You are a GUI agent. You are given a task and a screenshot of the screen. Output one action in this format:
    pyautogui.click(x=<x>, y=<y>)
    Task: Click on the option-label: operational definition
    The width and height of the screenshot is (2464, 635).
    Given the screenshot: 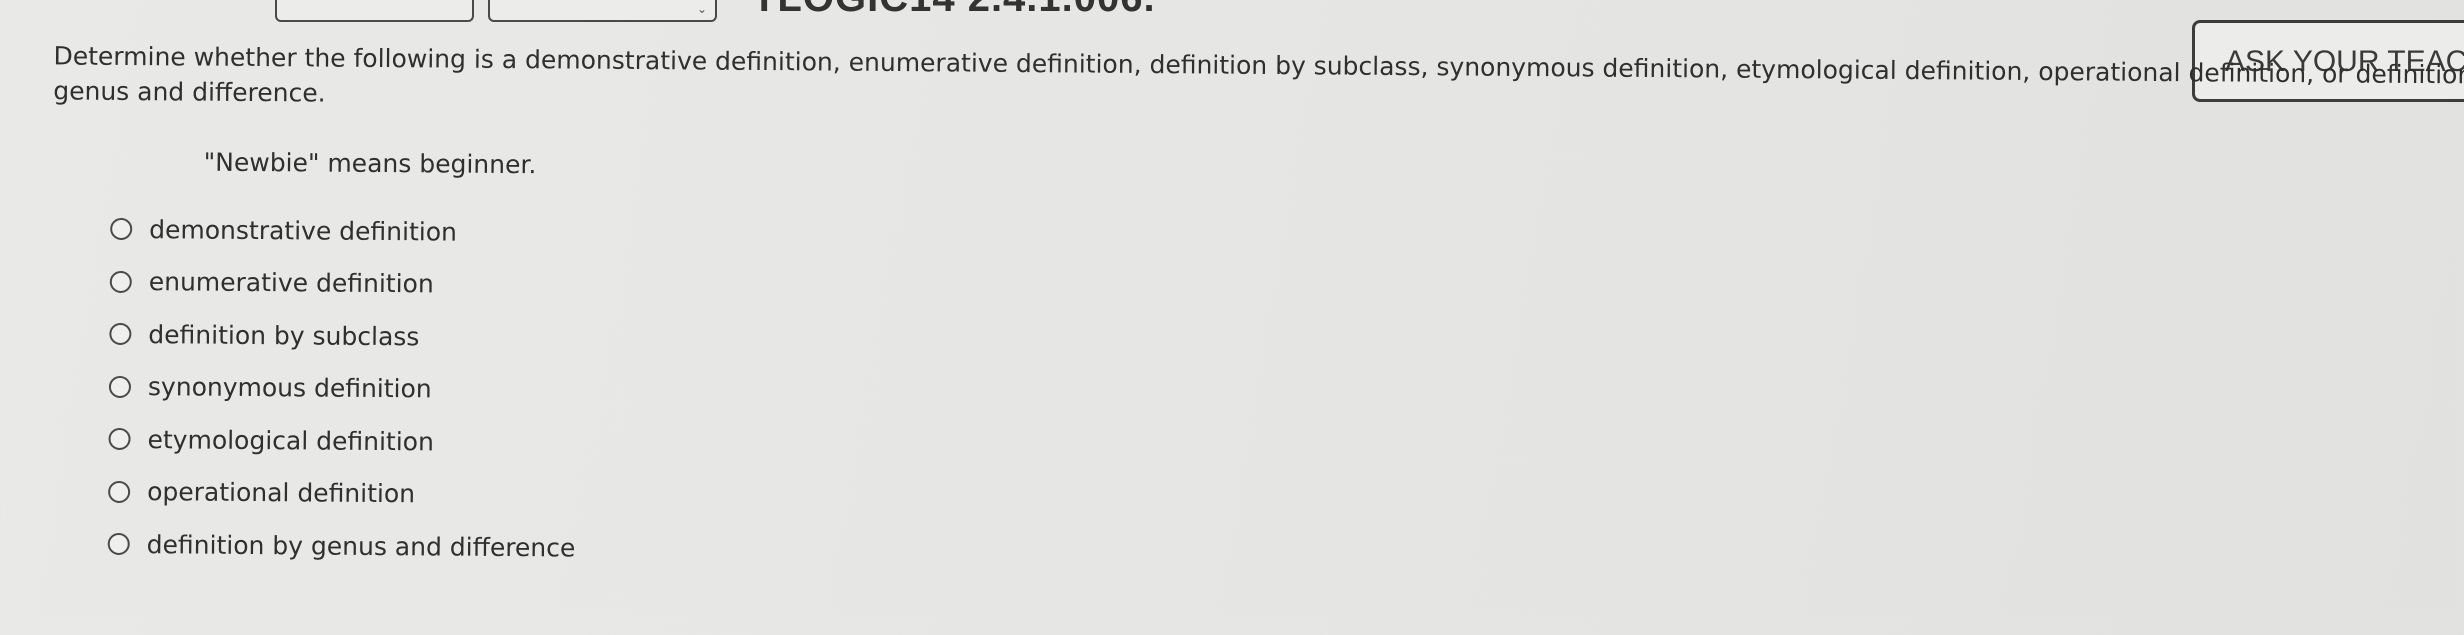 What is the action you would take?
    pyautogui.click(x=281, y=492)
    